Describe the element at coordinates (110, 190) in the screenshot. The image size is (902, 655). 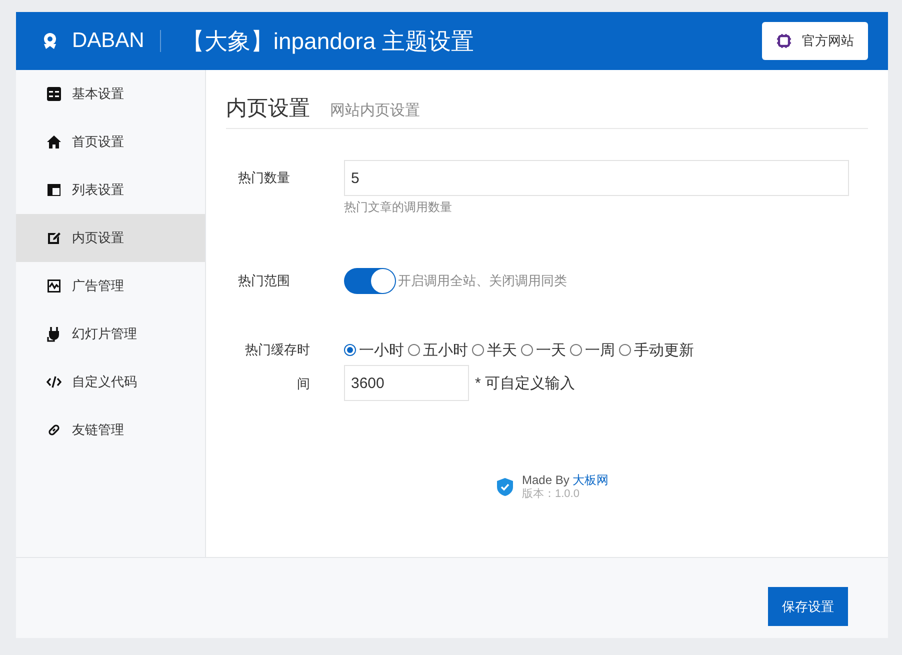
I see `sidebar-item: 列表设置` at that location.